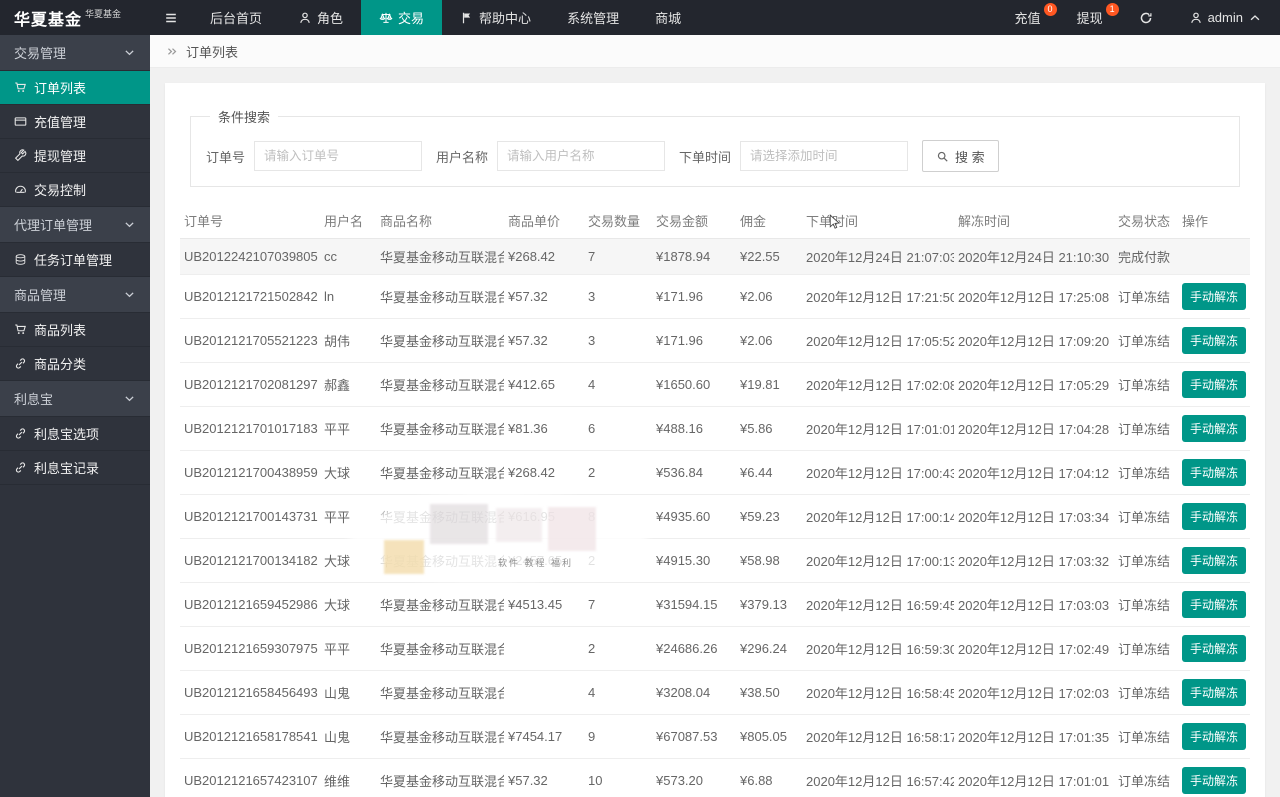 Image resolution: width=1280 pixels, height=797 pixels. What do you see at coordinates (824, 156) in the screenshot?
I see `order-time-input` at bounding box center [824, 156].